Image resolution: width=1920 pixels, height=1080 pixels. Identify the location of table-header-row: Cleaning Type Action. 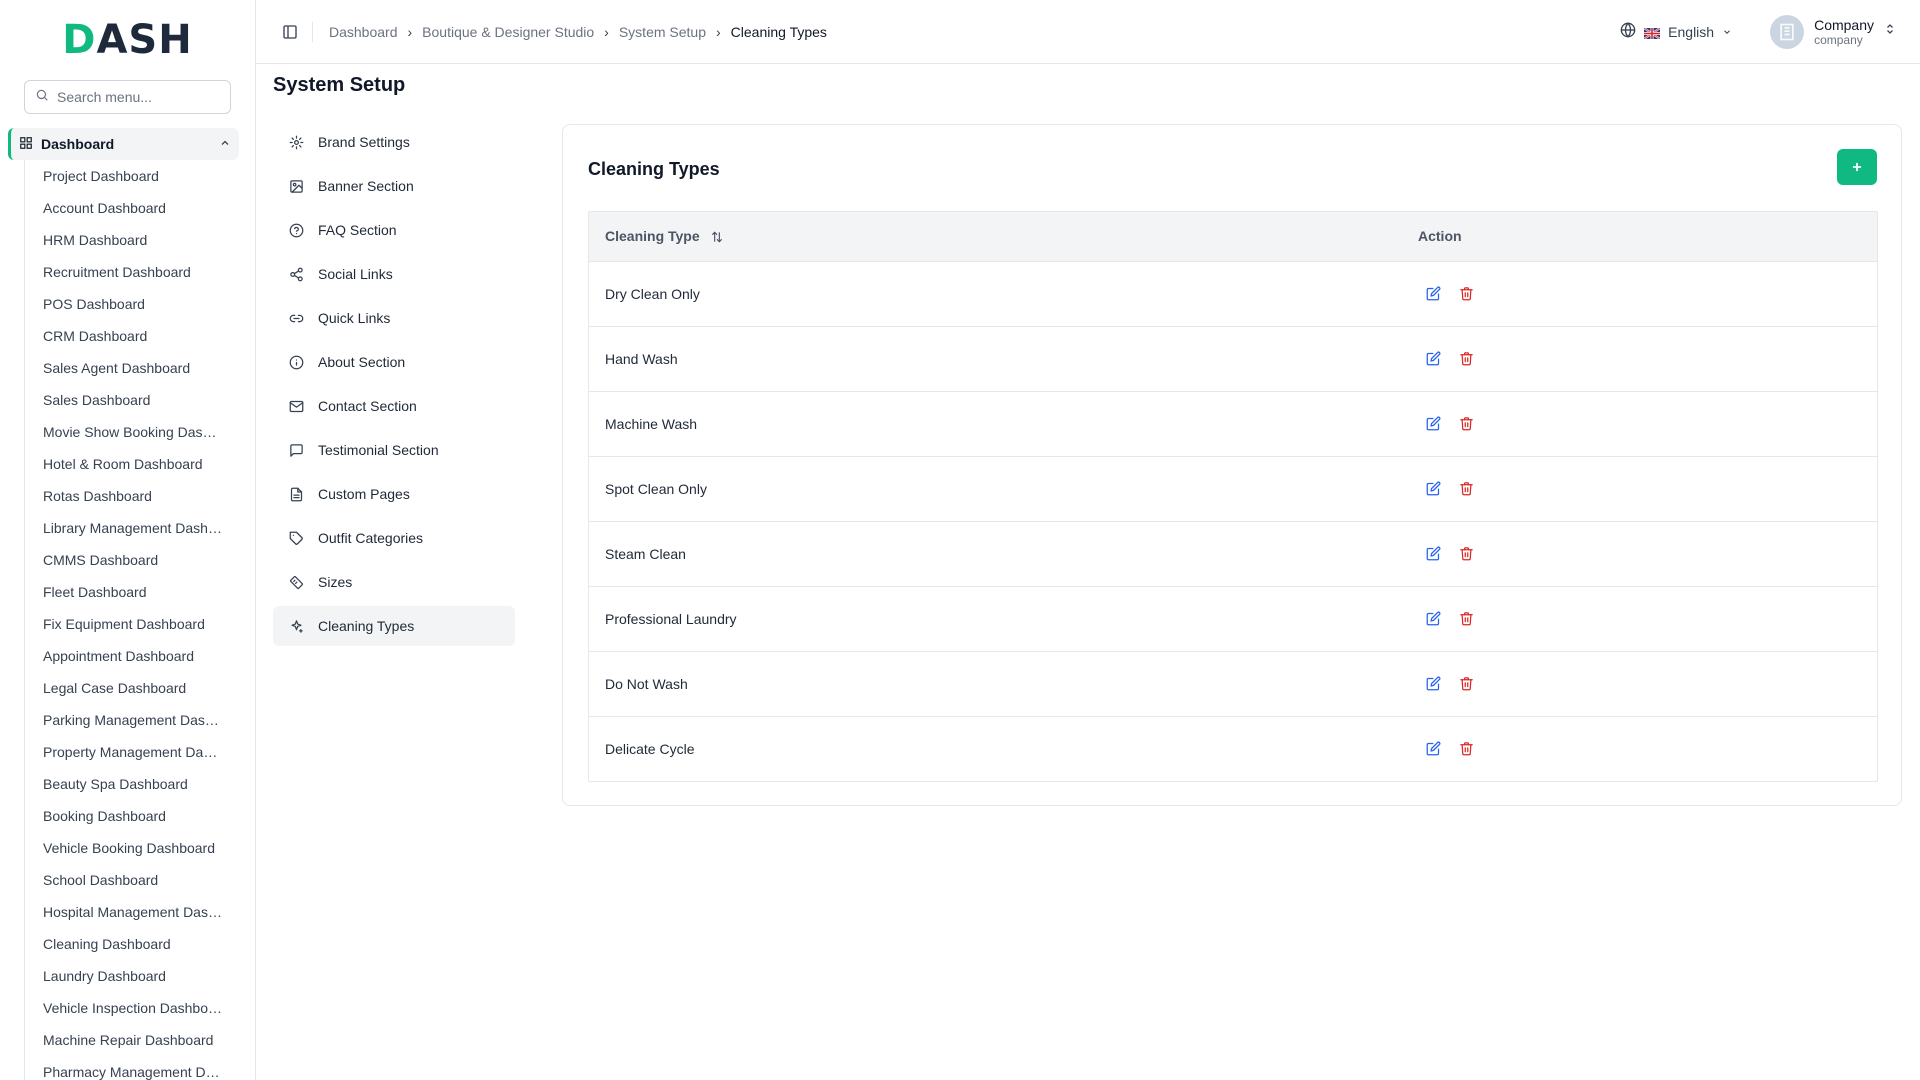
(1233, 236).